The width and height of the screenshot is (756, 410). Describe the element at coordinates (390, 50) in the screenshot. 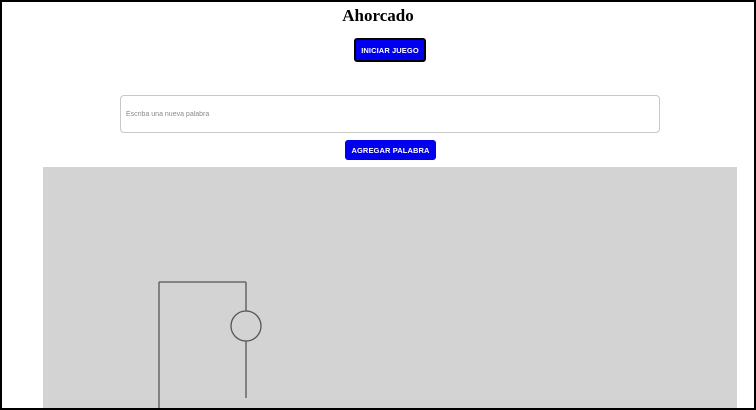

I see `start-game-button: INICIAR JUEGO` at that location.